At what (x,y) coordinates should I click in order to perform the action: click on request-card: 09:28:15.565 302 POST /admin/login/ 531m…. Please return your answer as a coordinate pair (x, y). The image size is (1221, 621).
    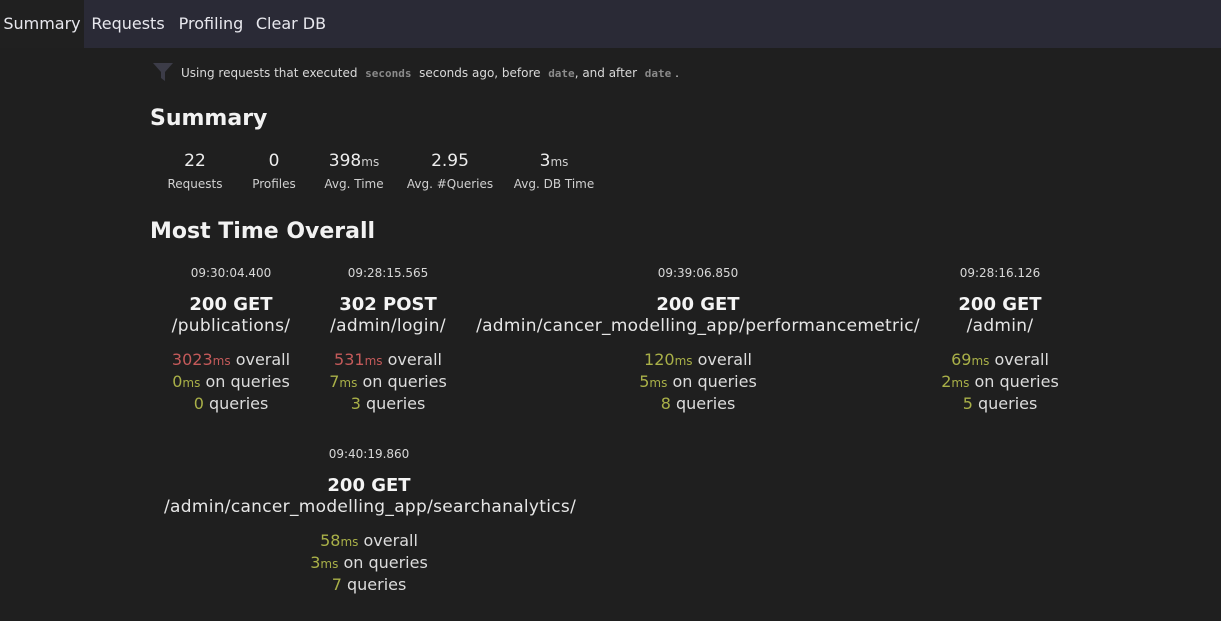
    Looking at the image, I should click on (388, 342).